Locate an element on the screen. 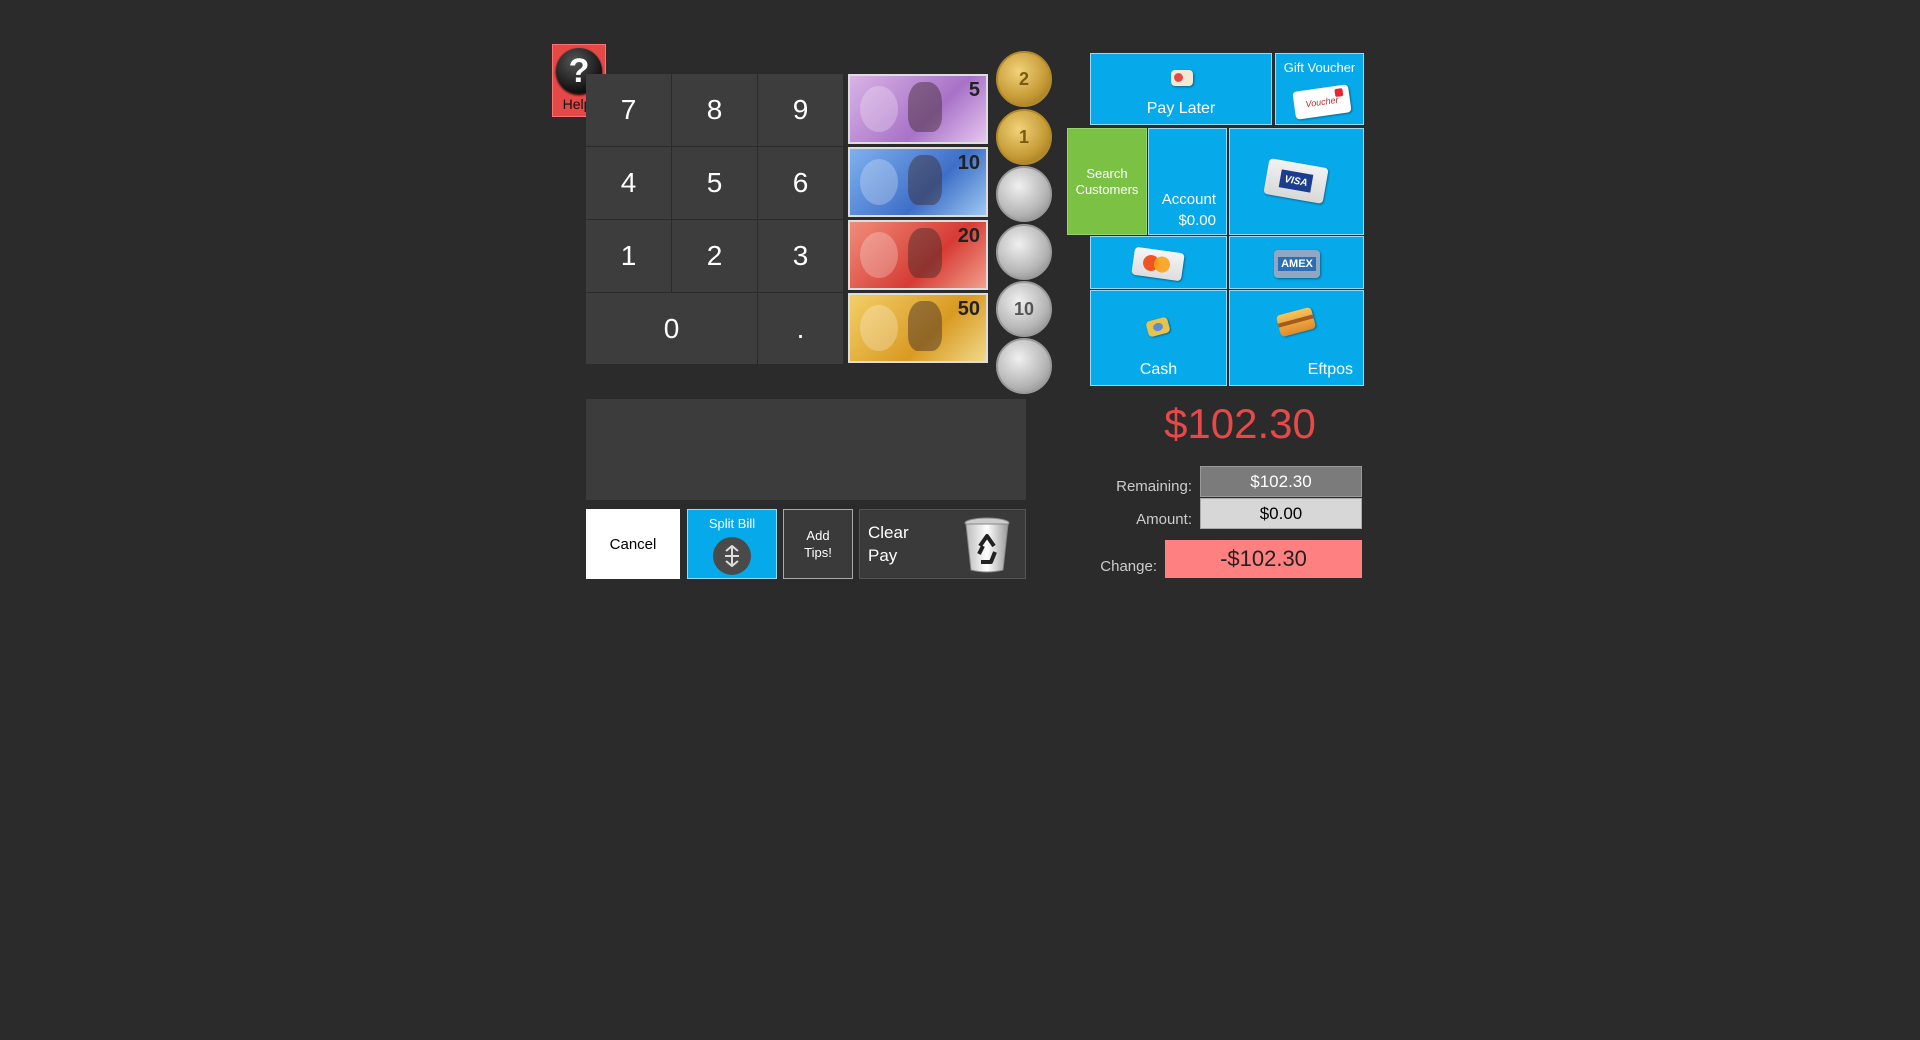 The height and width of the screenshot is (1040, 1920). account-button: Account $0.00 is located at coordinates (1187, 181).